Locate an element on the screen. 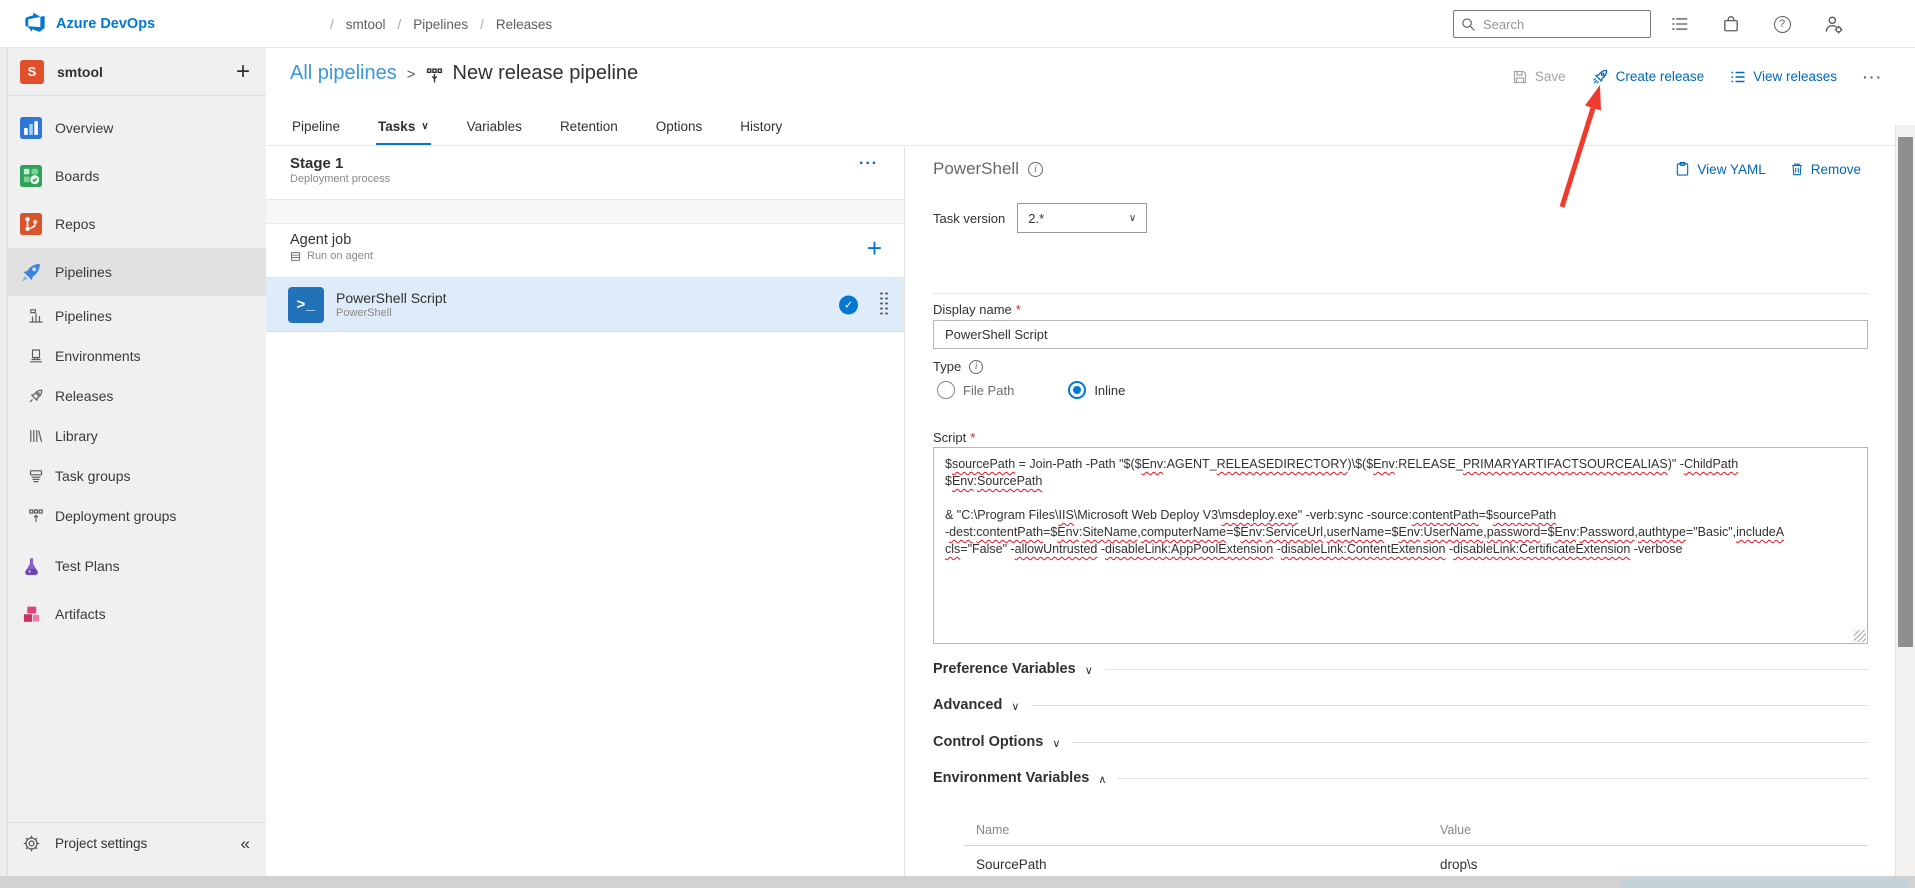  sidebar-item-boards: Boards is located at coordinates (137, 176).